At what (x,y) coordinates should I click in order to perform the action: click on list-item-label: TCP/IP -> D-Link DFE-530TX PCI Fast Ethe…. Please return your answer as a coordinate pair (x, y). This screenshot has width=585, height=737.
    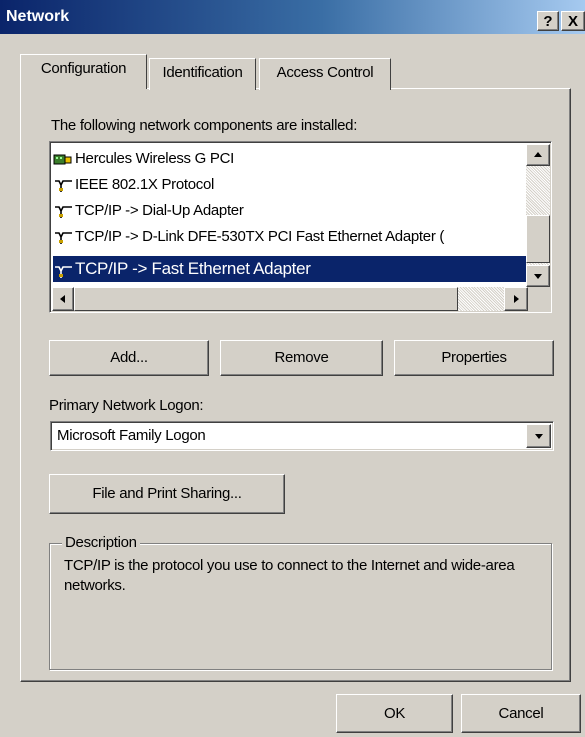
    Looking at the image, I should click on (260, 236).